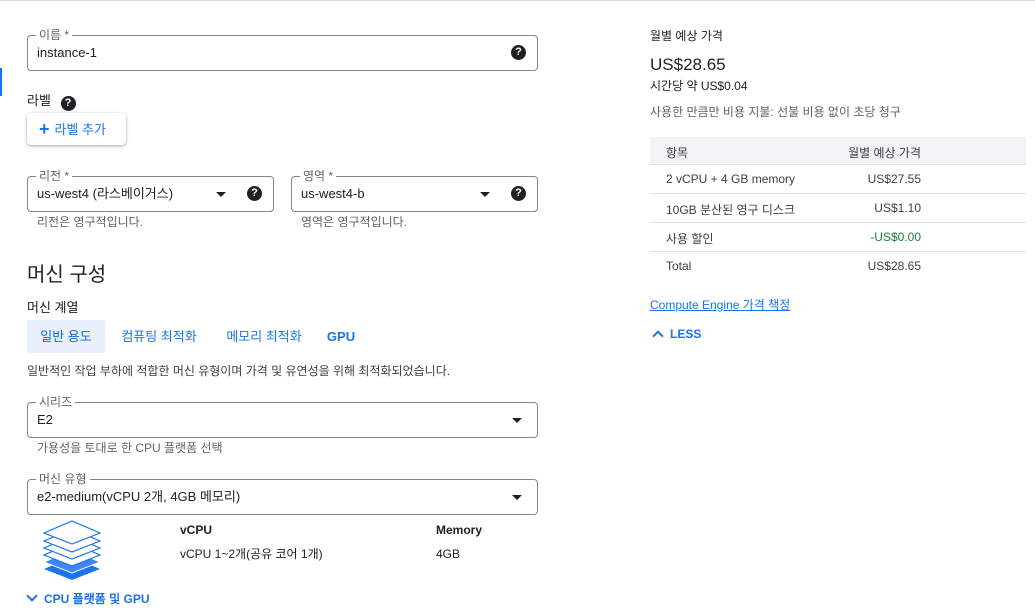 The image size is (1035, 612). I want to click on row-item: 10GB 분산된 영구 디스크, so click(731, 210).